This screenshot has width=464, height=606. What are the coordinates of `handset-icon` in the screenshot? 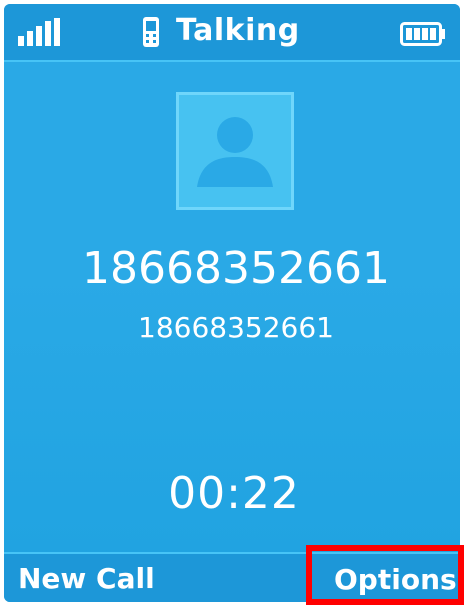 It's located at (151, 32).